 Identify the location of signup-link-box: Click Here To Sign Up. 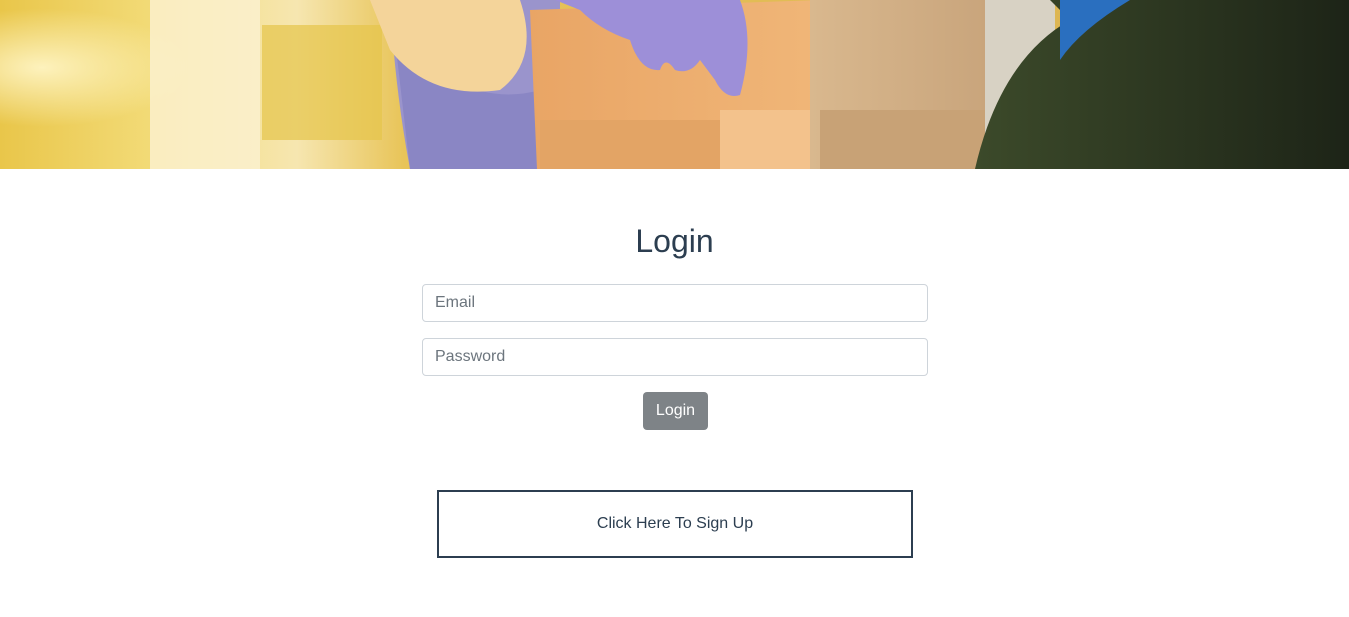
(675, 524).